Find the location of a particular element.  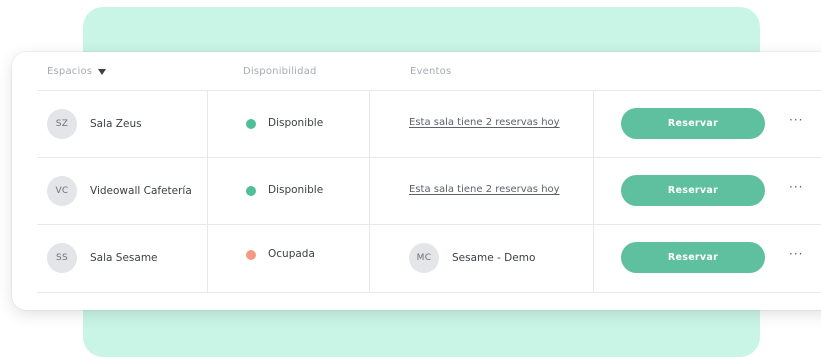

room-name: Sala Zeus is located at coordinates (116, 124).